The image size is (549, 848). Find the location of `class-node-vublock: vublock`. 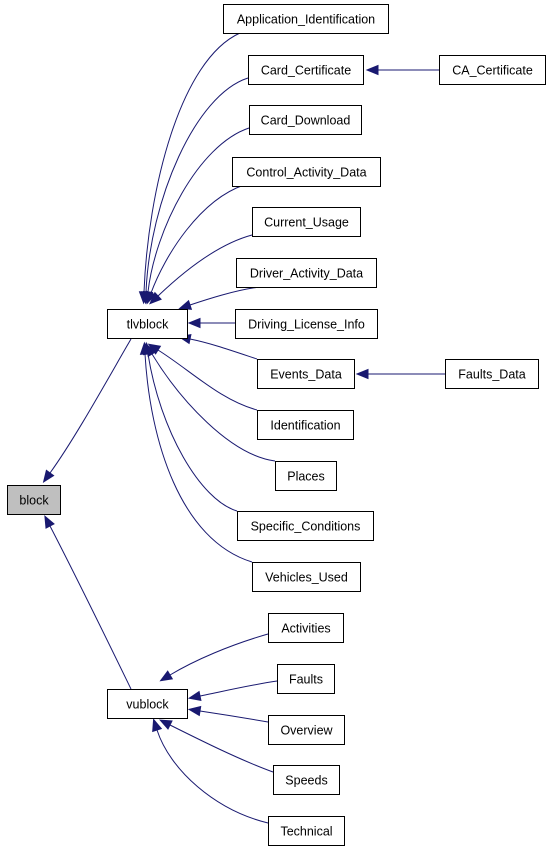

class-node-vublock: vublock is located at coordinates (147, 704).